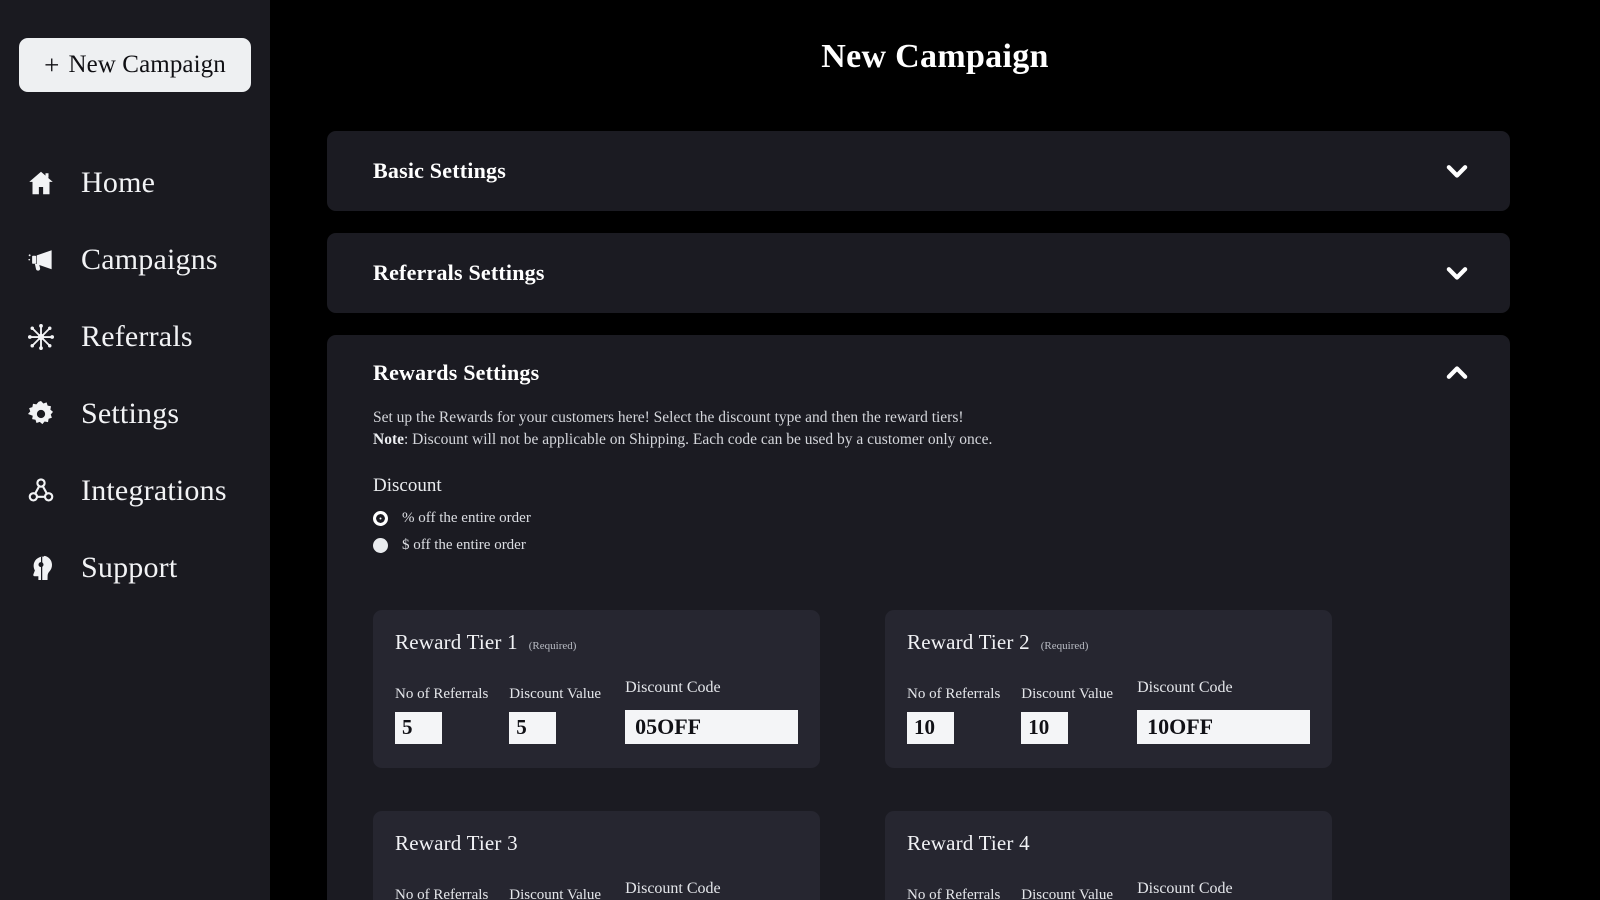  I want to click on gear-icon, so click(47, 414).